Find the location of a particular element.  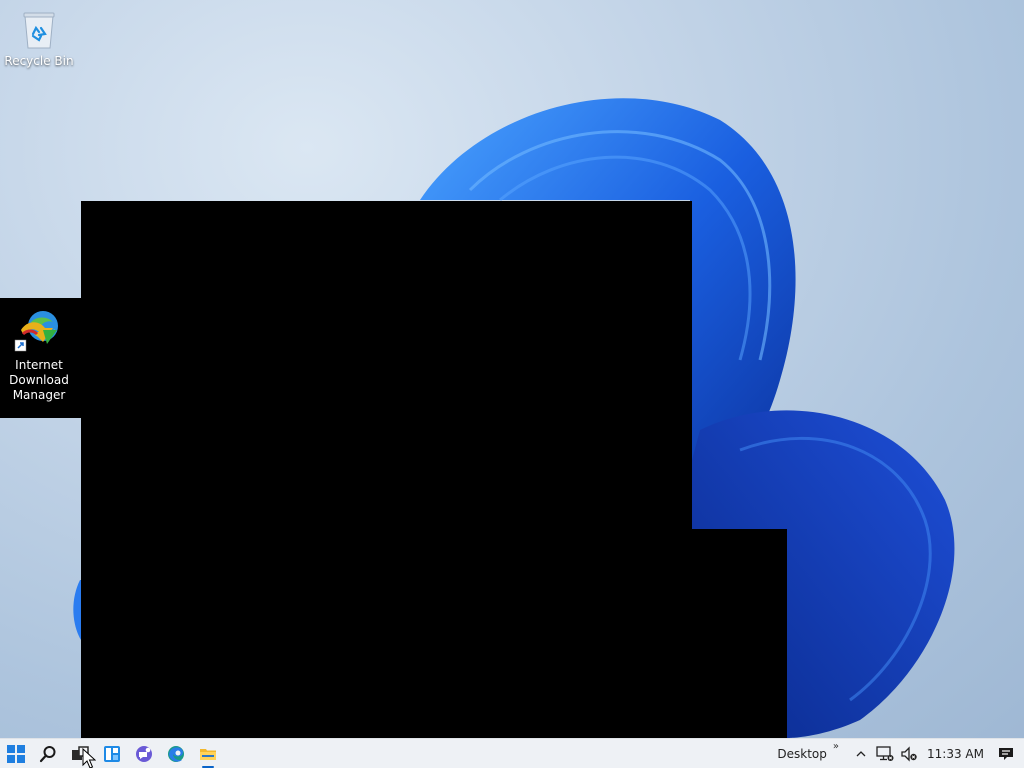

widgets-icon is located at coordinates (112, 754).